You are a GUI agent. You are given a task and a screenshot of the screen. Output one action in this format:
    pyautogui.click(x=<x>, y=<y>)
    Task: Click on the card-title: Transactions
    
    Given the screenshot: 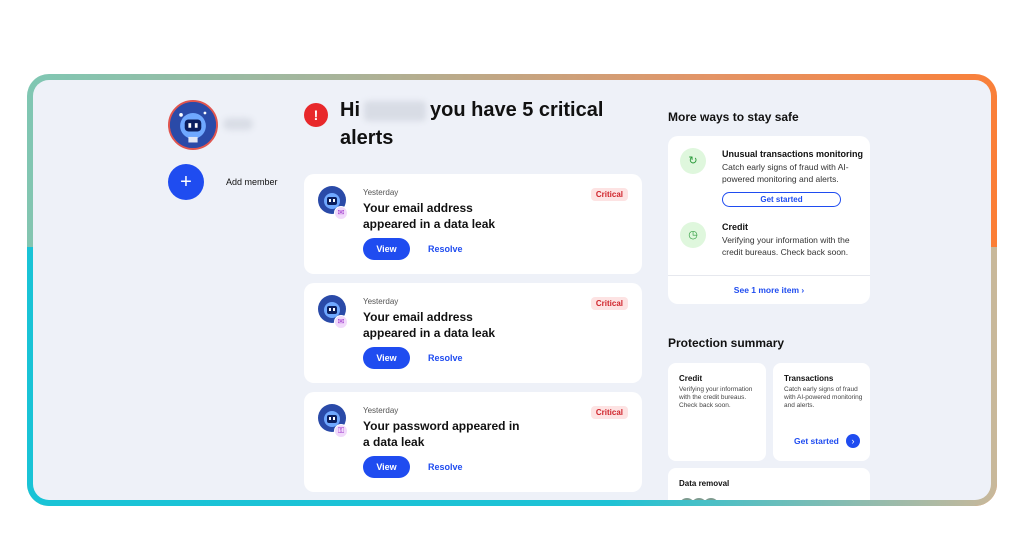 What is the action you would take?
    pyautogui.click(x=809, y=378)
    